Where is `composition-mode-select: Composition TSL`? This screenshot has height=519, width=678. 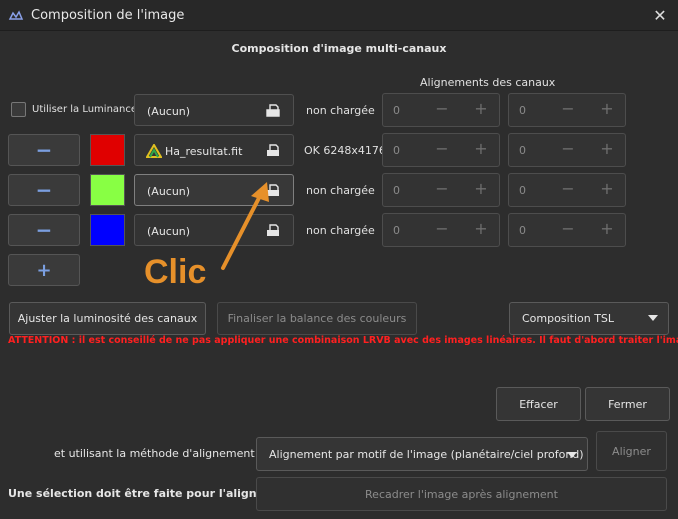
composition-mode-select: Composition TSL is located at coordinates (589, 318).